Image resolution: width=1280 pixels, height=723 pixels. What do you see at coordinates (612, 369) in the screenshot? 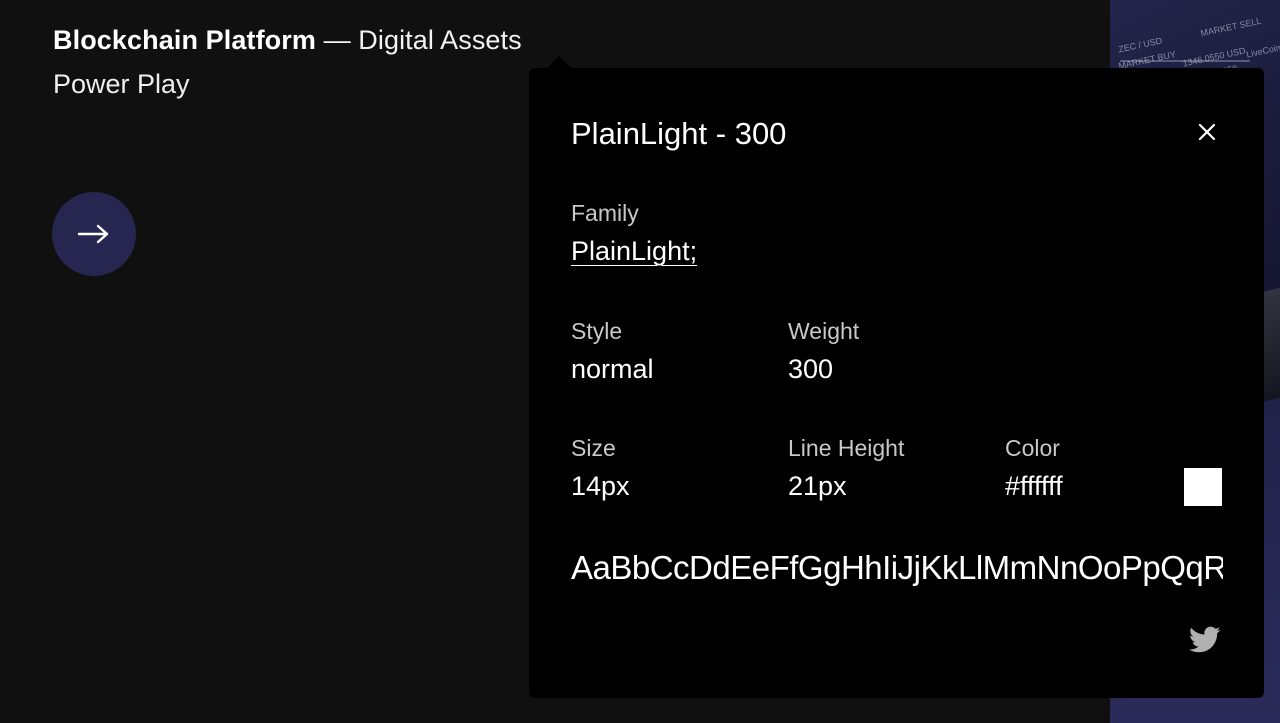
I see `style-value: normal` at bounding box center [612, 369].